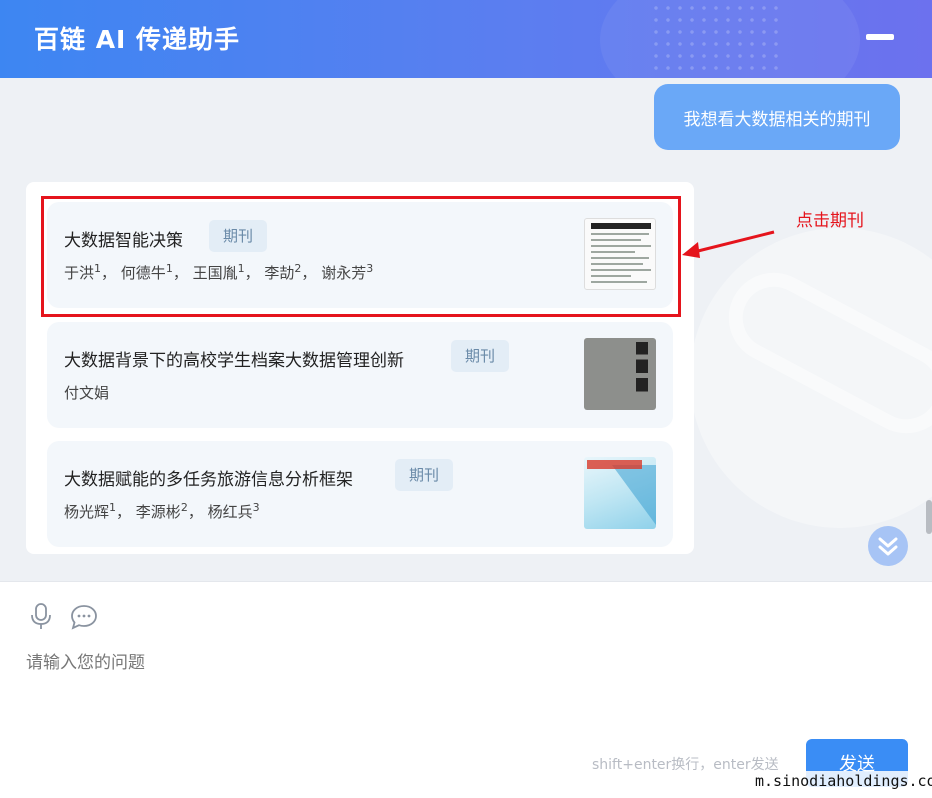  I want to click on app-header: 百链 AI 传递助手, so click(466, 39).